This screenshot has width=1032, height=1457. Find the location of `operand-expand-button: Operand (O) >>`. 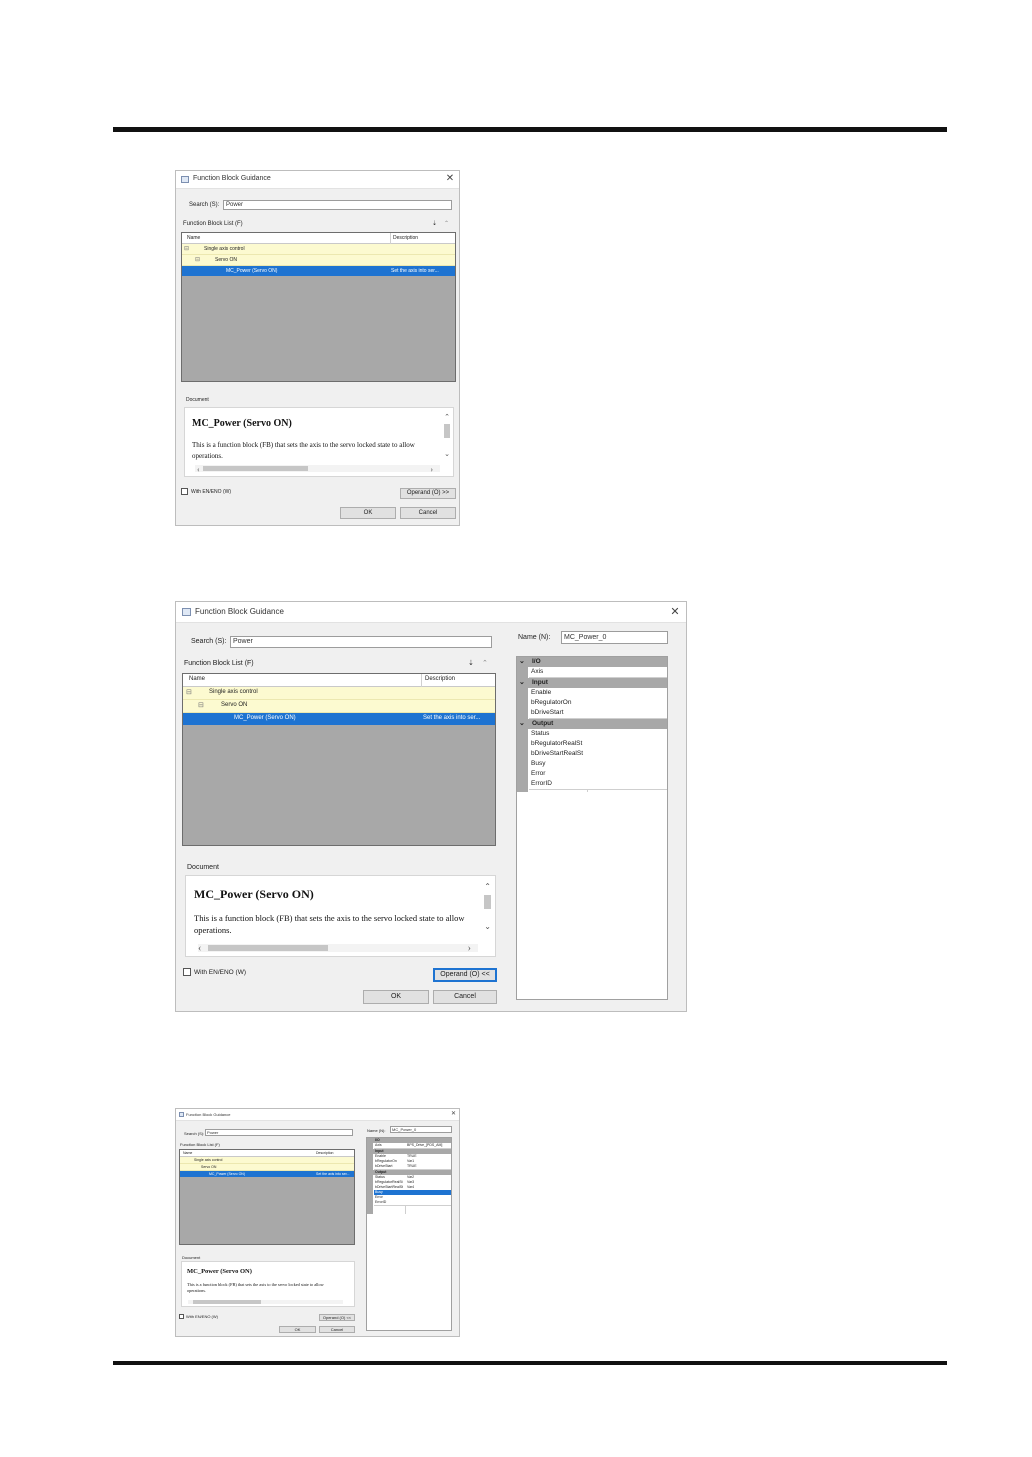

operand-expand-button: Operand (O) >> is located at coordinates (428, 493).